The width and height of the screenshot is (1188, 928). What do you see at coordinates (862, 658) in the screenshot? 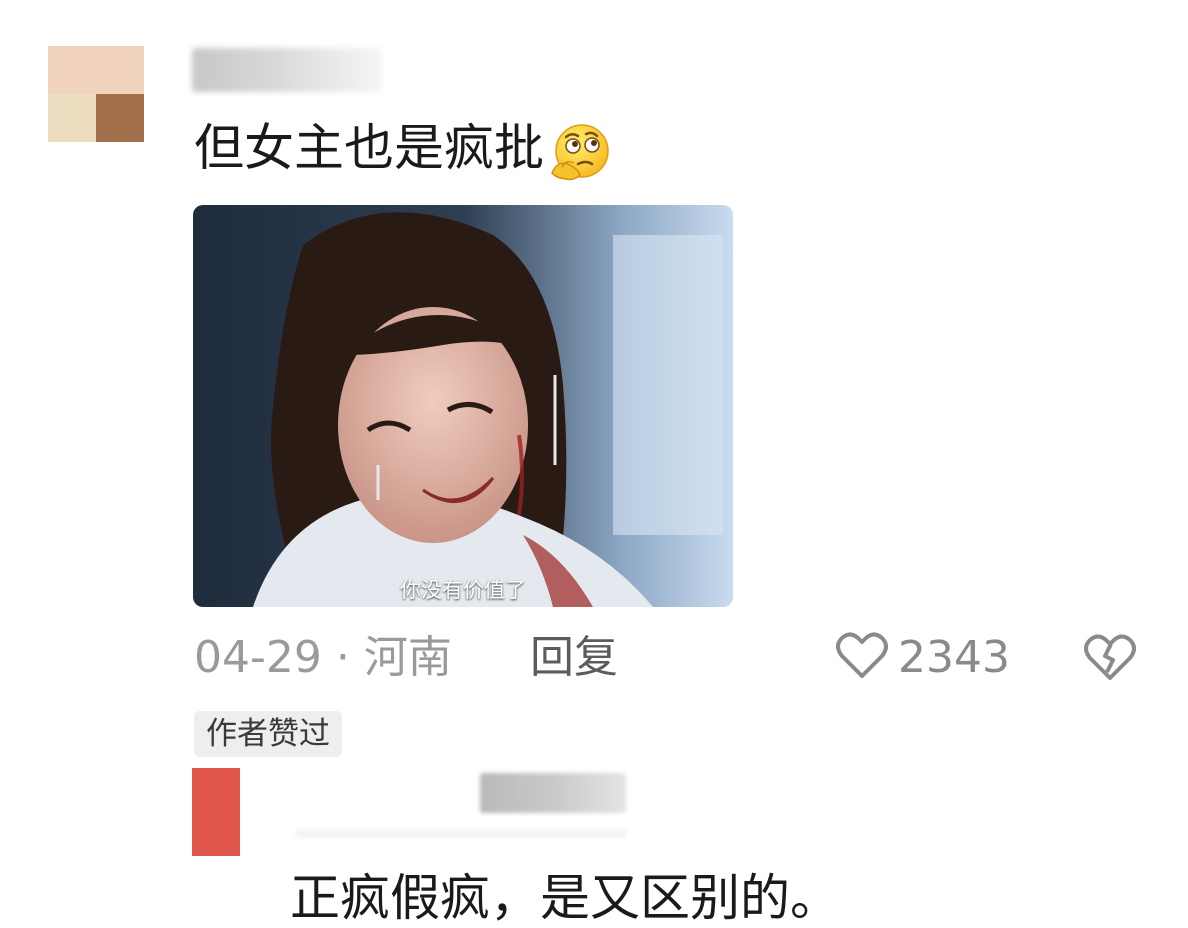
I see `heart-outline-icon` at bounding box center [862, 658].